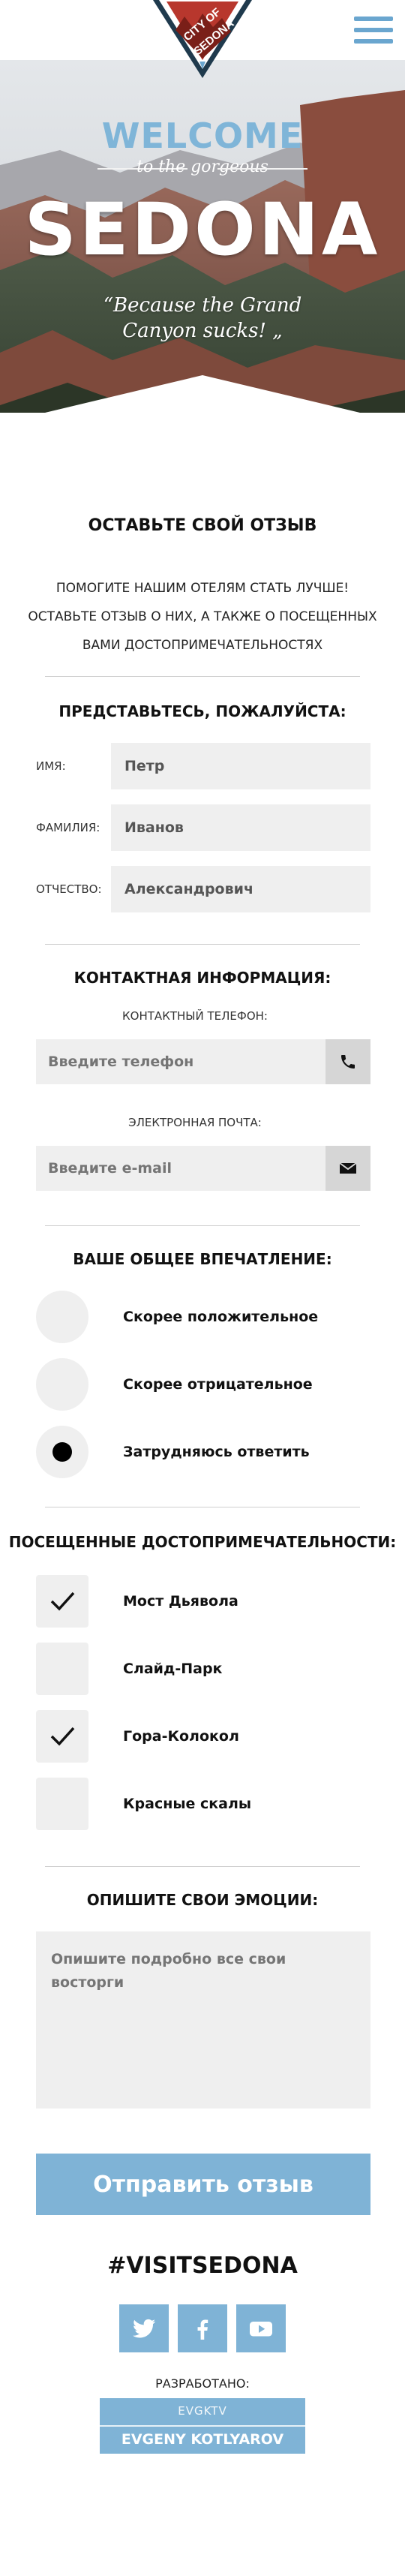 This screenshot has height=2576, width=405. I want to click on twitter-icon, so click(144, 2328).